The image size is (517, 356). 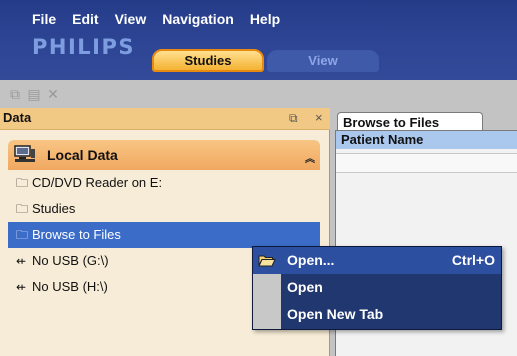 What do you see at coordinates (410, 122) in the screenshot?
I see `tab-browse-to-files: Browse to Files` at bounding box center [410, 122].